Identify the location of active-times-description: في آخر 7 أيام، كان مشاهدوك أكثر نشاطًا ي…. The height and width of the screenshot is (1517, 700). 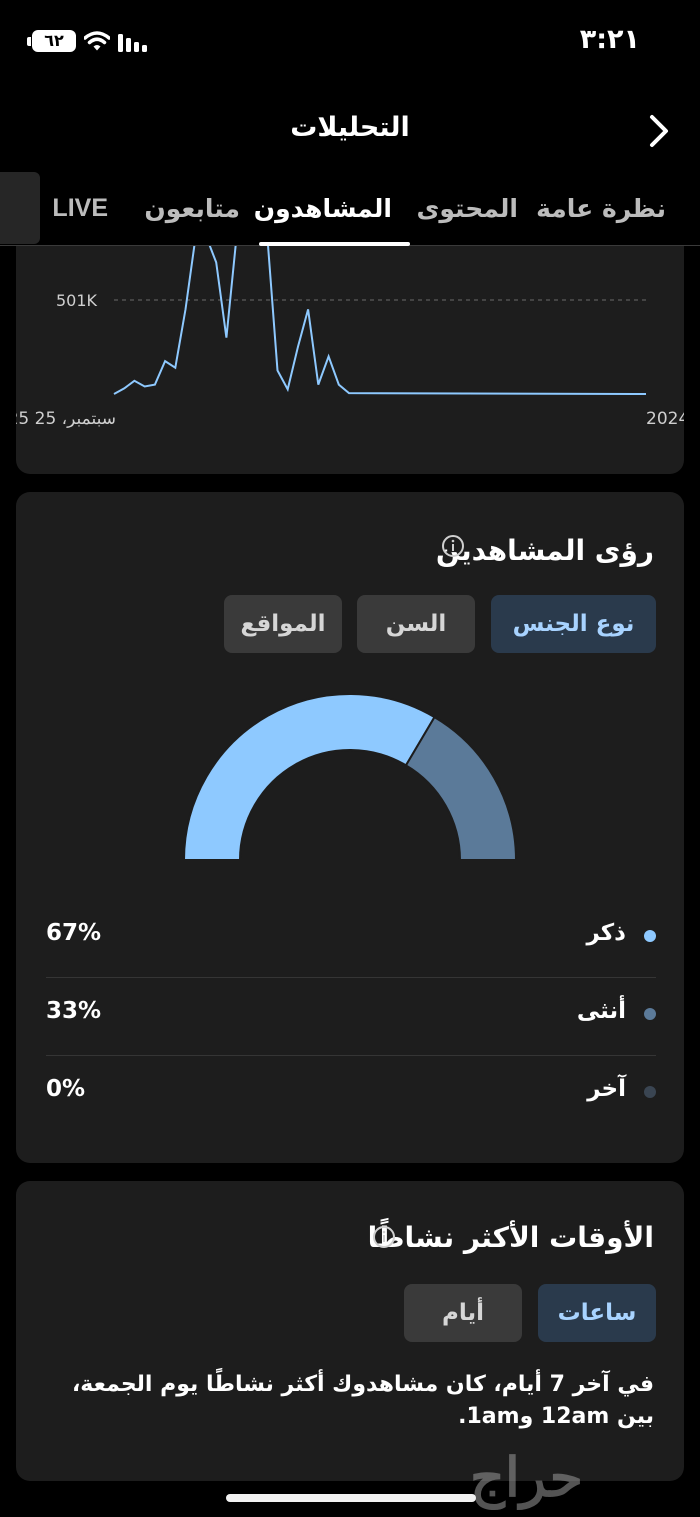
(362, 1400).